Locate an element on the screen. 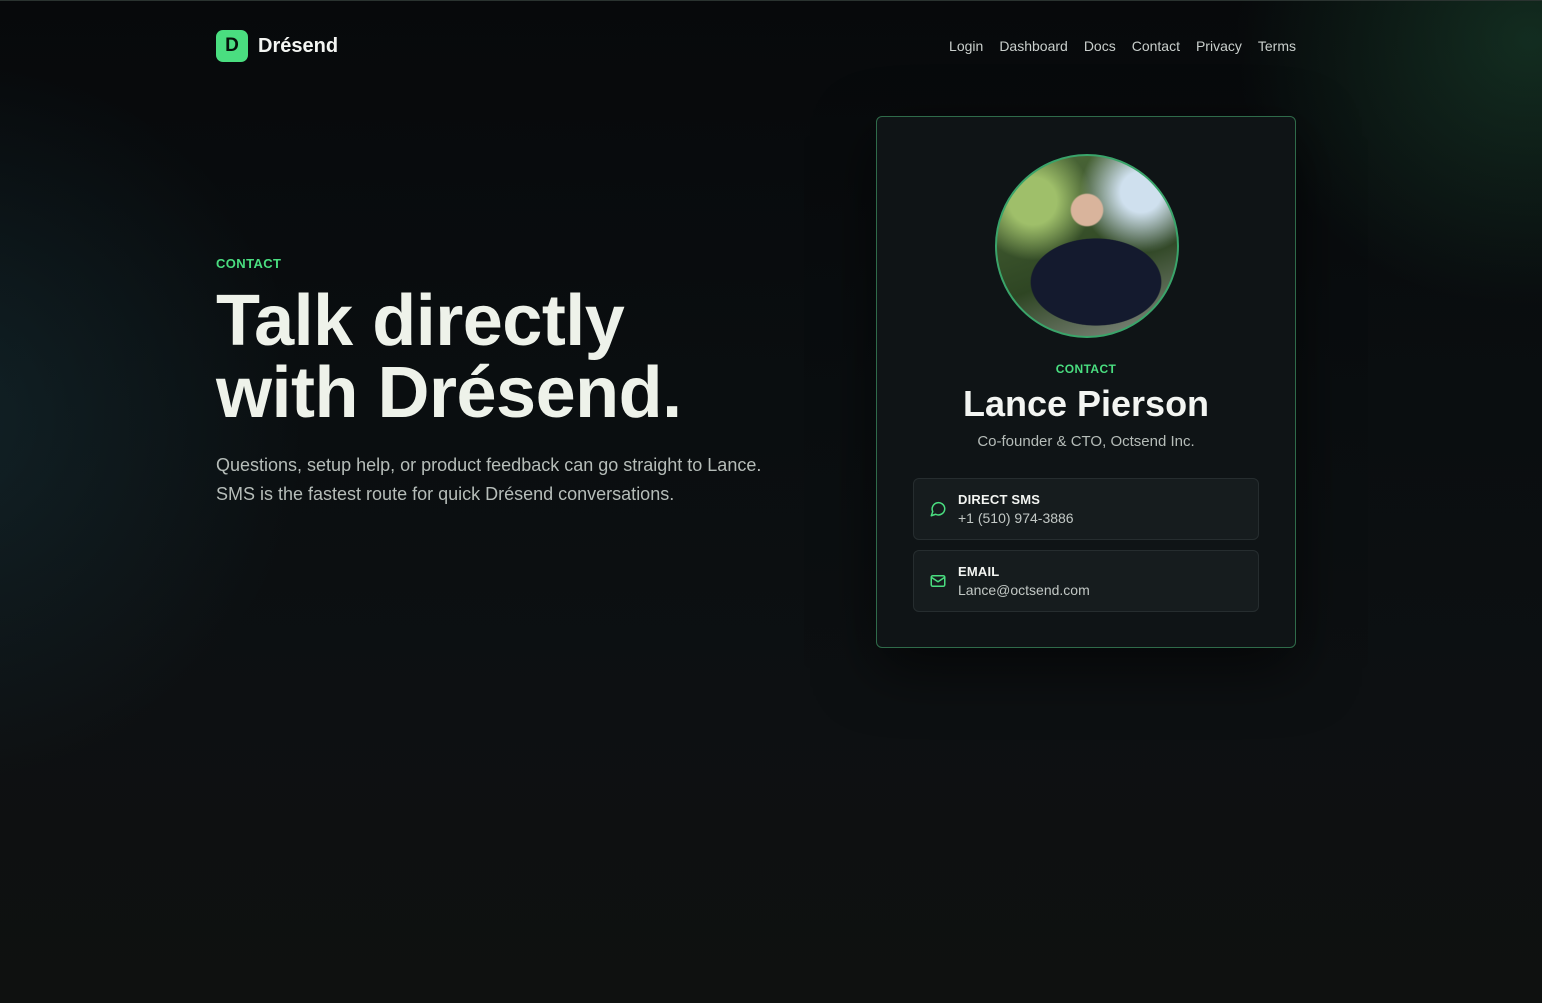 The image size is (1542, 1003). email-label: EMAIL is located at coordinates (979, 571).